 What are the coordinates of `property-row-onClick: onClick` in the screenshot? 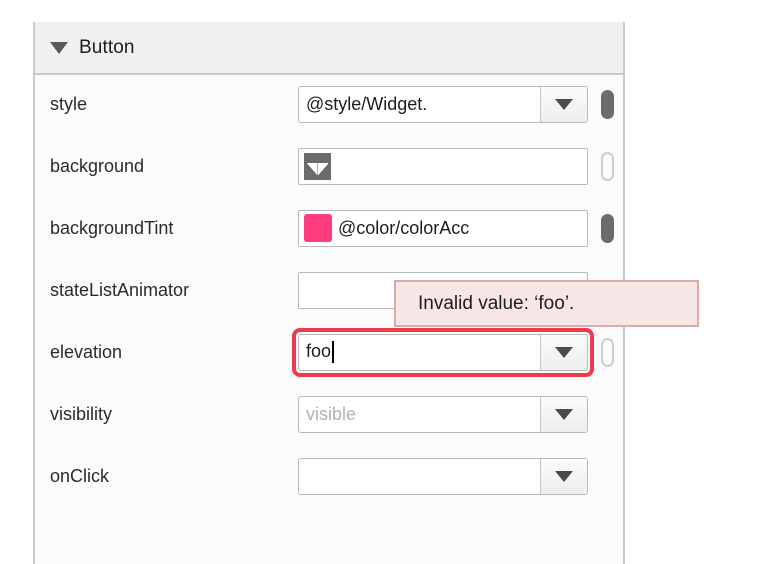 It's located at (329, 476).